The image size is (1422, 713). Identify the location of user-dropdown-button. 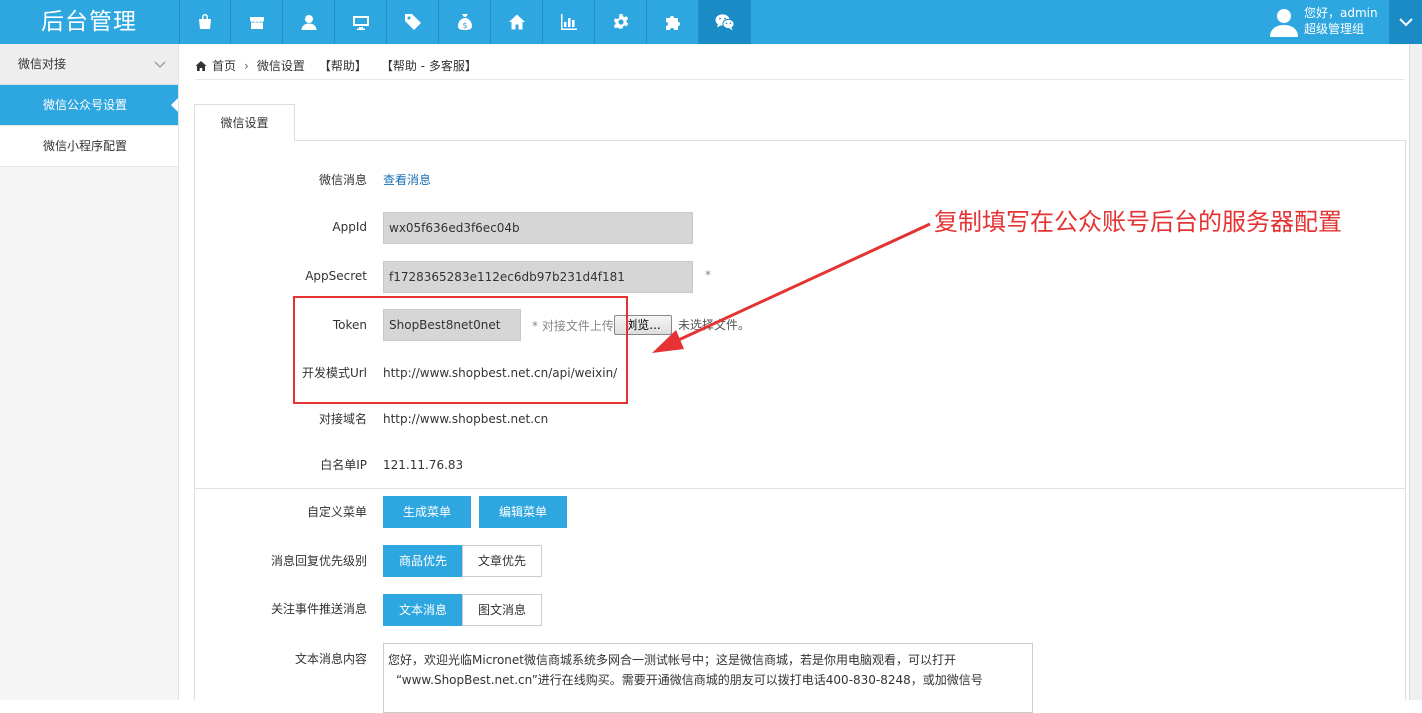
(1405, 22).